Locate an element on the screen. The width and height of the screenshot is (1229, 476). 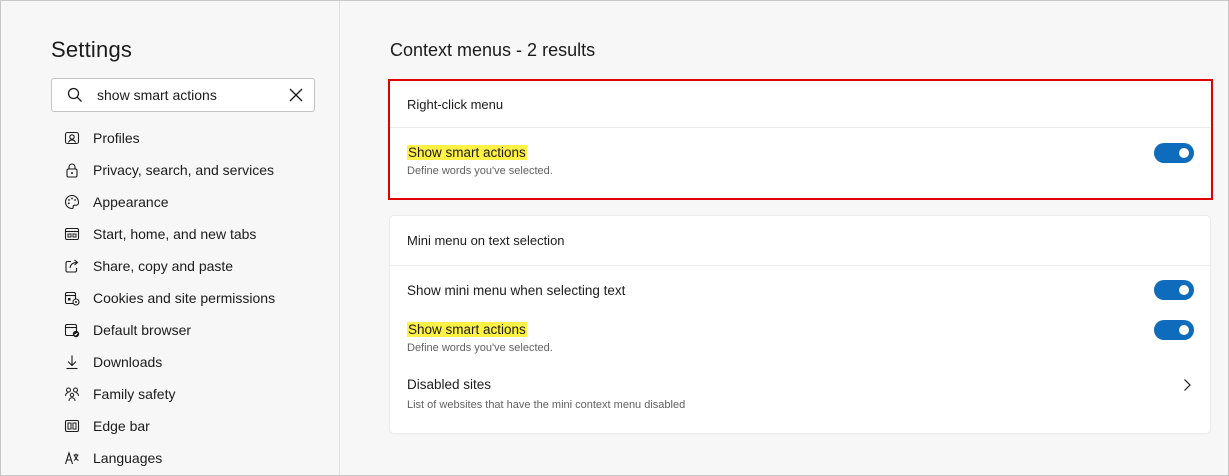
chevron-right-icon is located at coordinates (1187, 385).